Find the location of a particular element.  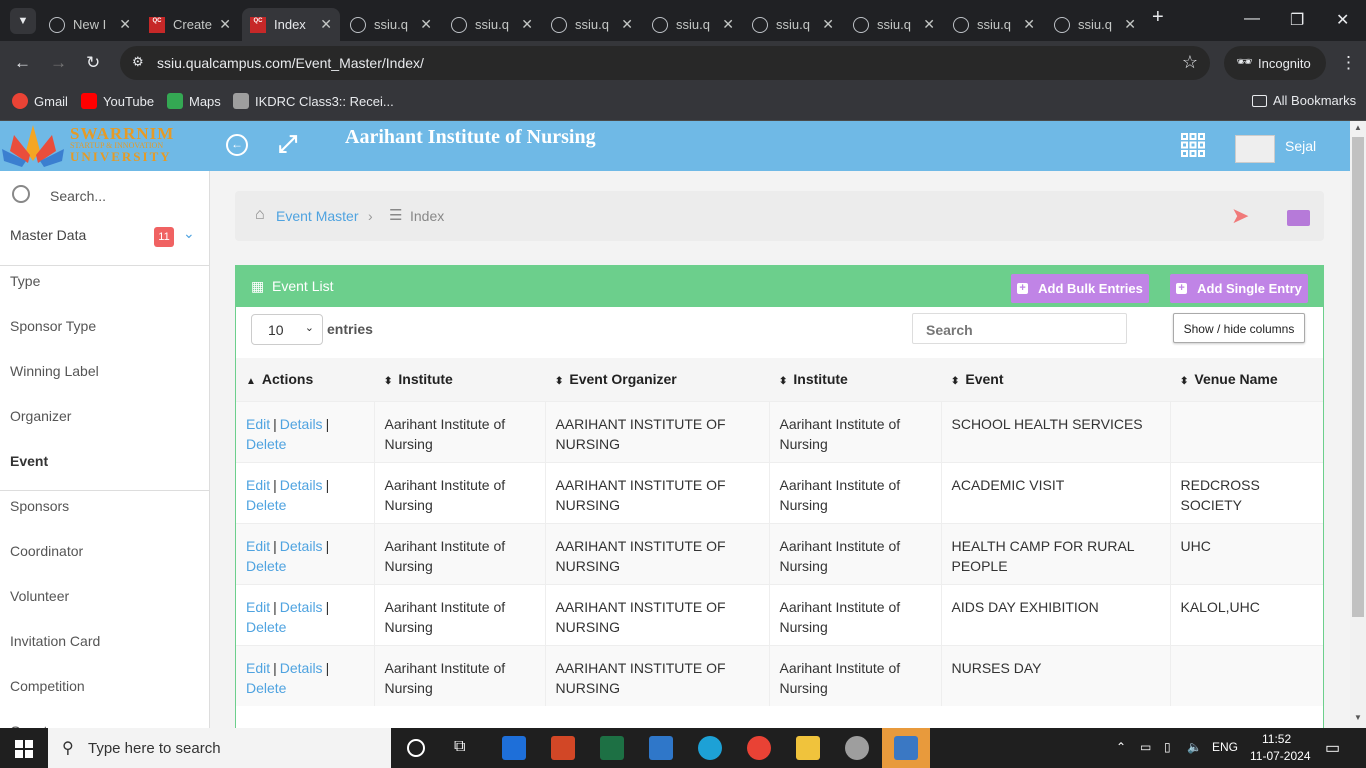

sidebar-item-event: Event is located at coordinates (29, 461).